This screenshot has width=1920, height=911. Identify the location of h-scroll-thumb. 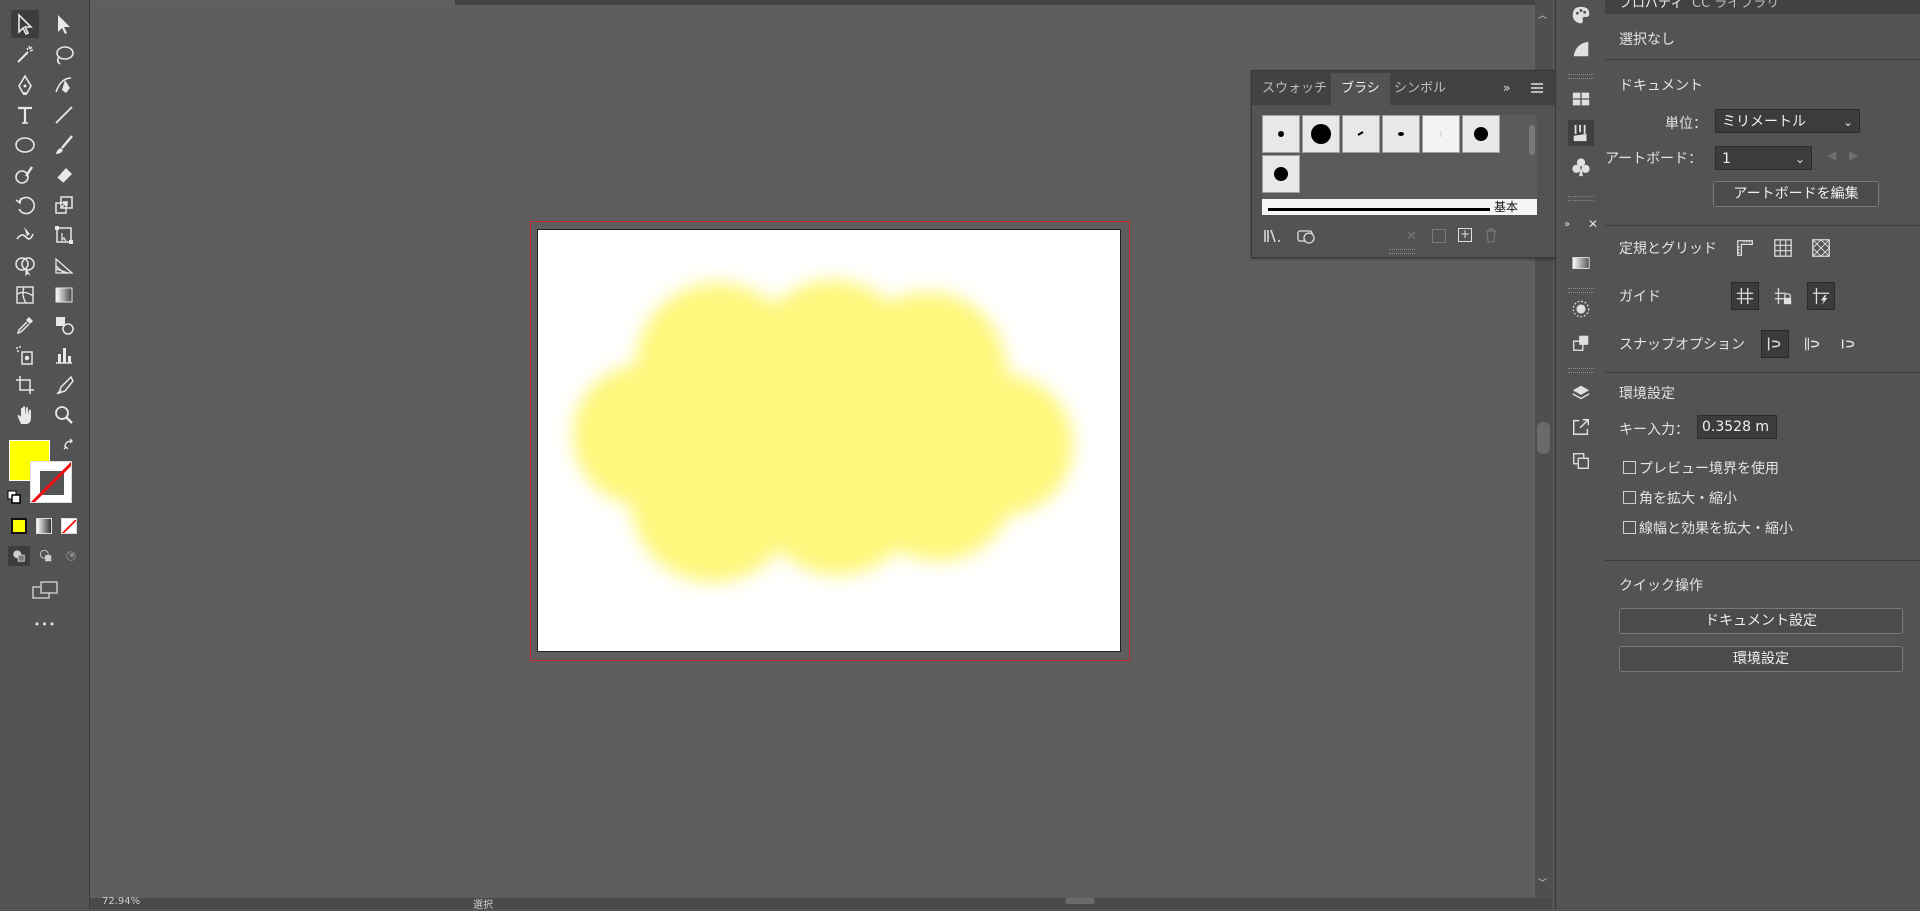
(1080, 901).